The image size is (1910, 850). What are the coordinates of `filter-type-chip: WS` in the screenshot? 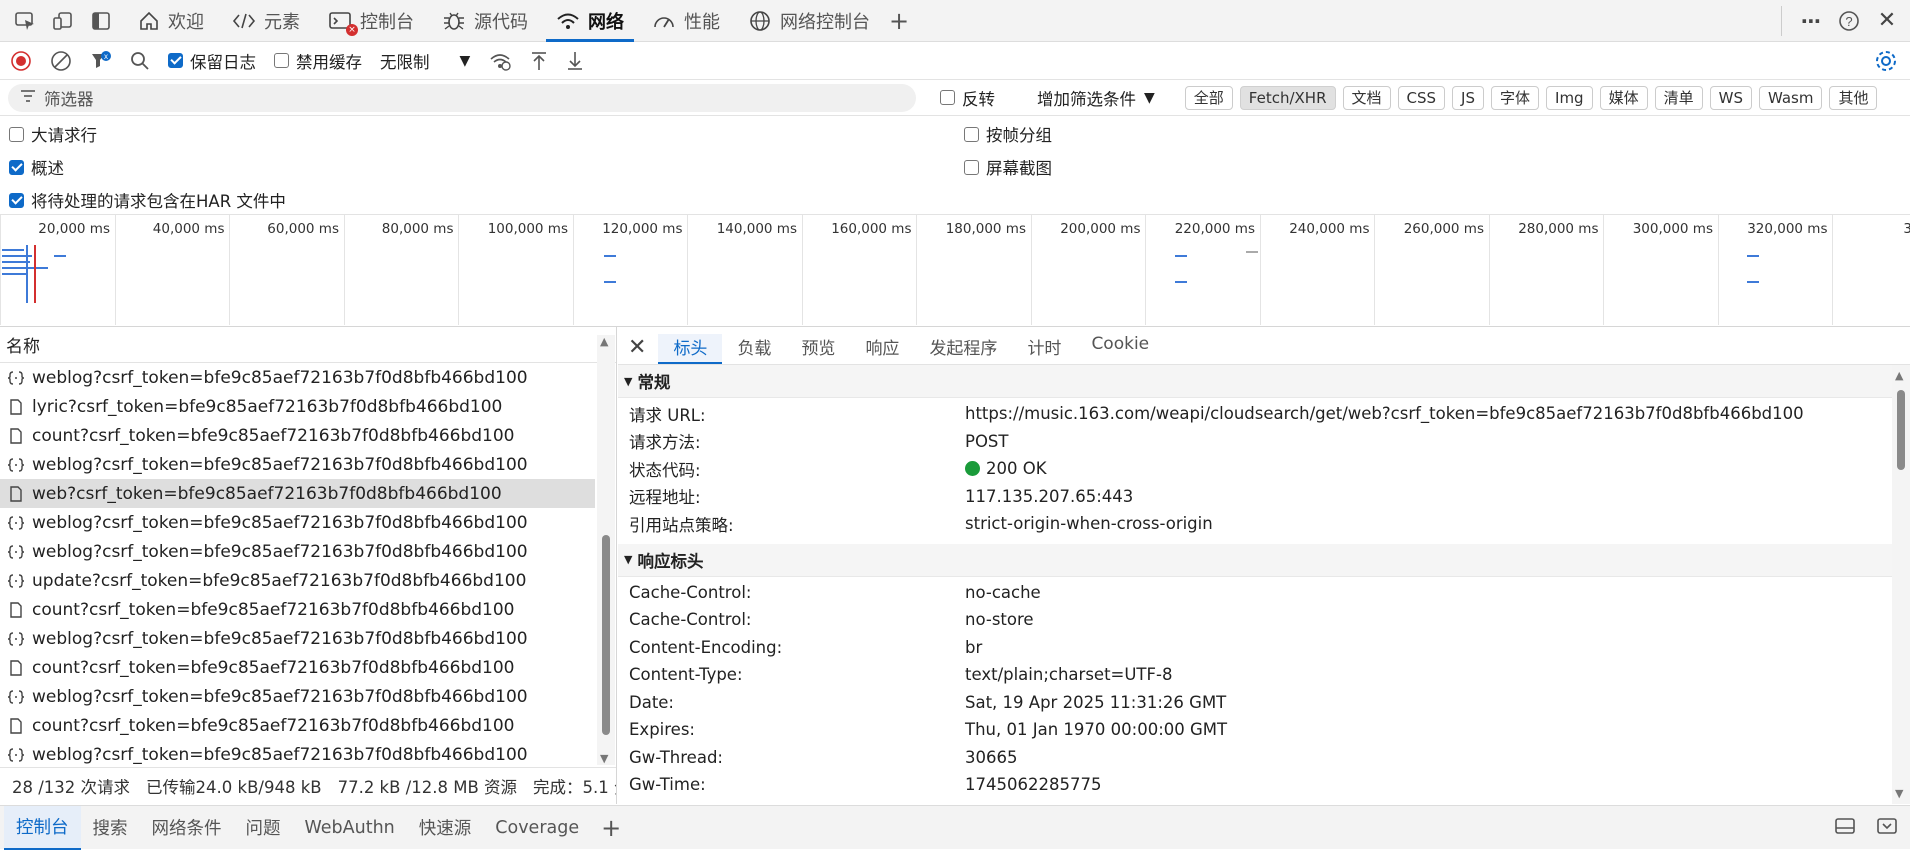 It's located at (1731, 98).